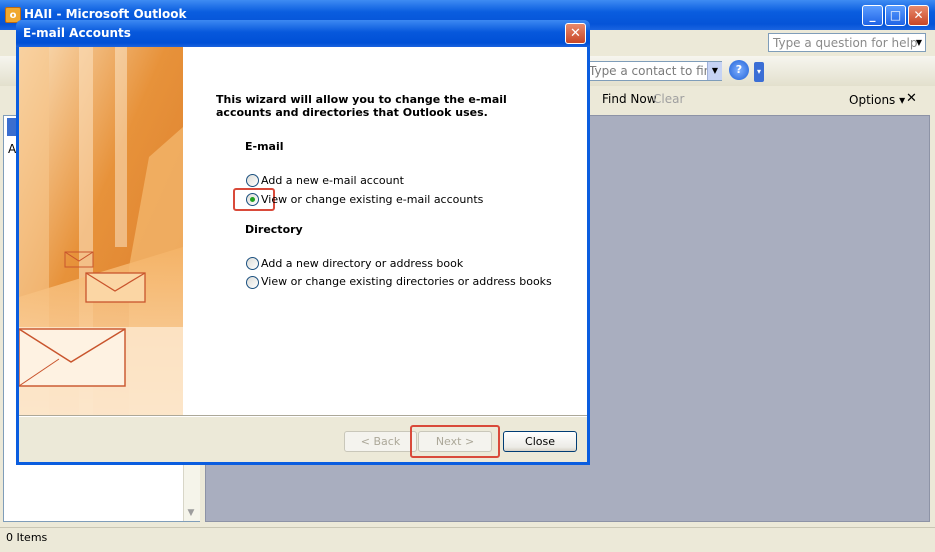  Describe the element at coordinates (895, 15) in the screenshot. I see `maximize-button: □` at that location.